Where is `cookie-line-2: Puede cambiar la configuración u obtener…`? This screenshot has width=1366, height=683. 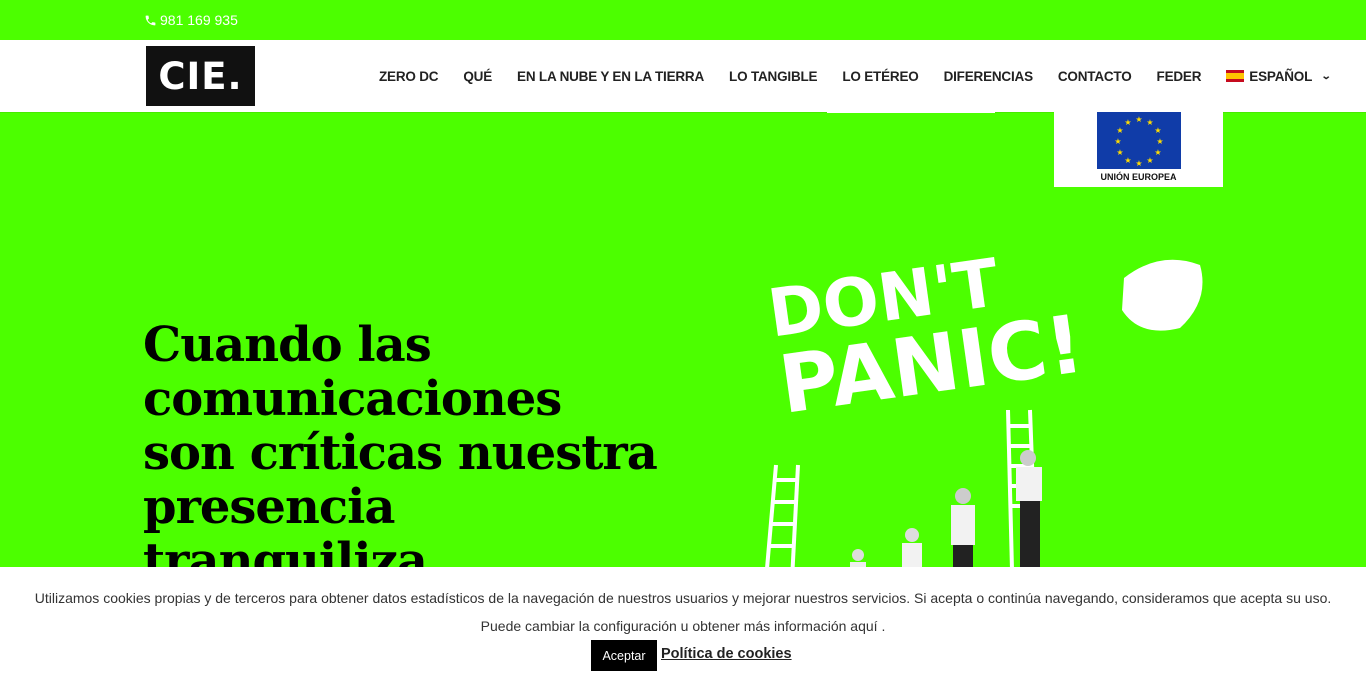
cookie-line-2: Puede cambiar la configuración u obtener… is located at coordinates (683, 626).